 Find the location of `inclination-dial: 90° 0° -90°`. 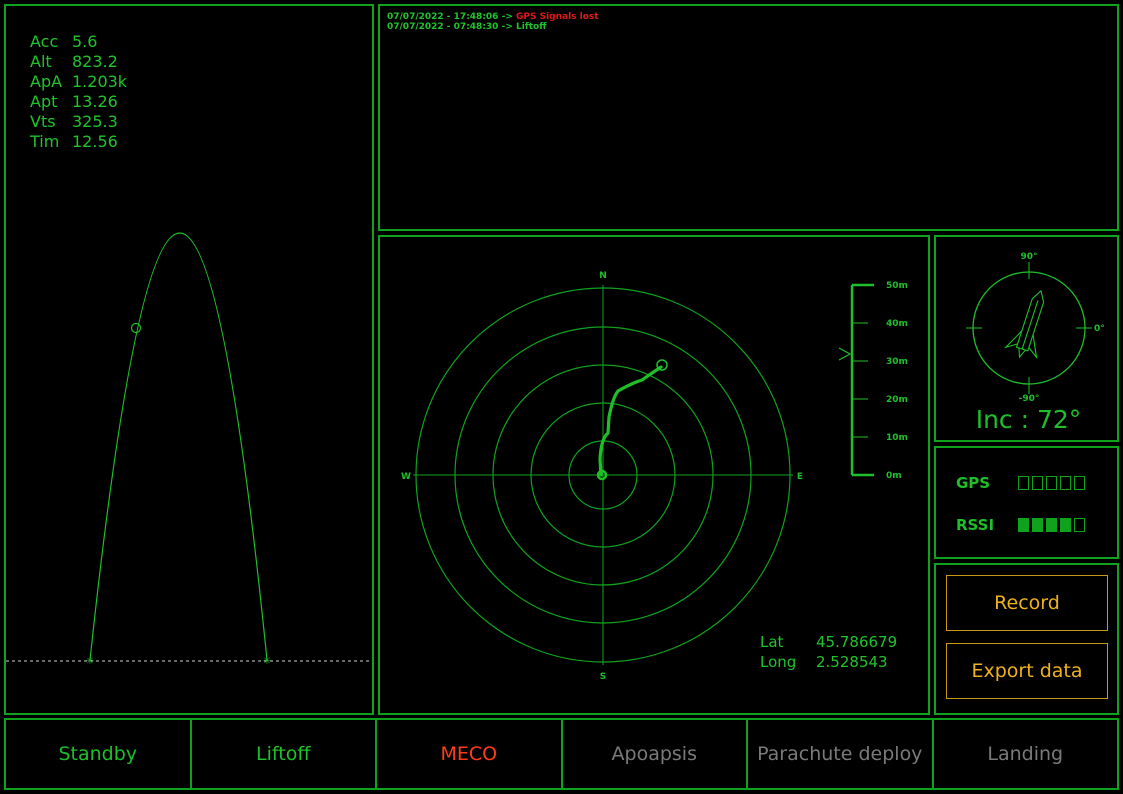

inclination-dial: 90° 0° -90° is located at coordinates (1035, 327).